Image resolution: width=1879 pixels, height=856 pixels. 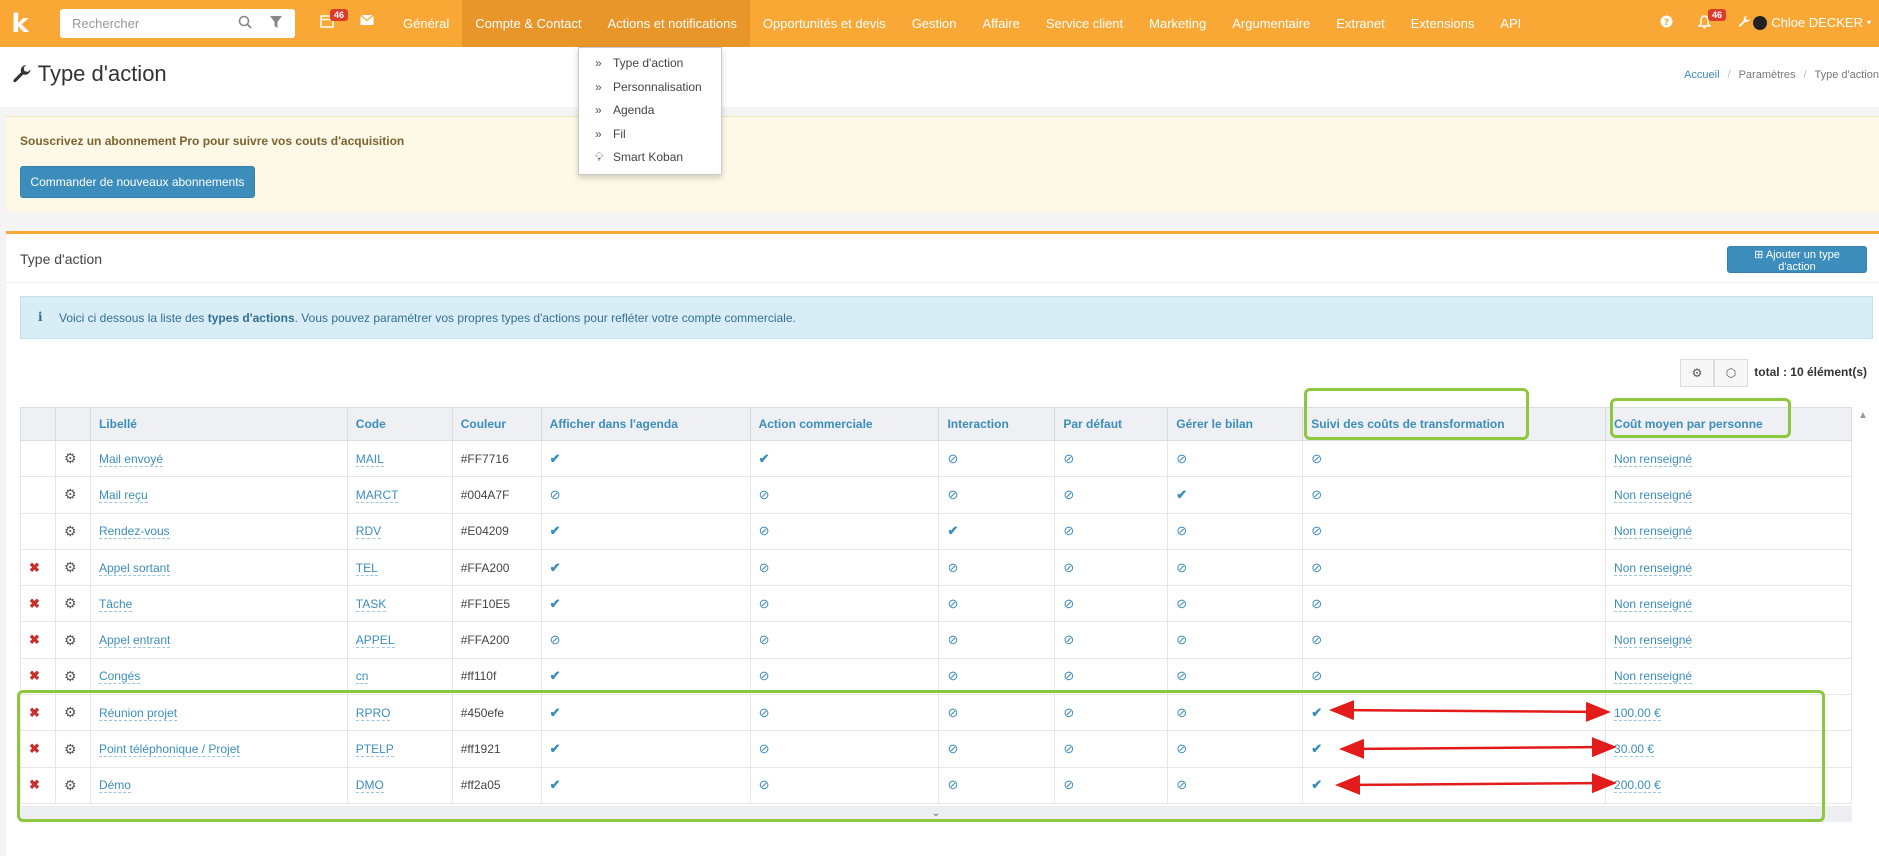 I want to click on dropdown-item-type-action: » Type d'action, so click(x=650, y=64).